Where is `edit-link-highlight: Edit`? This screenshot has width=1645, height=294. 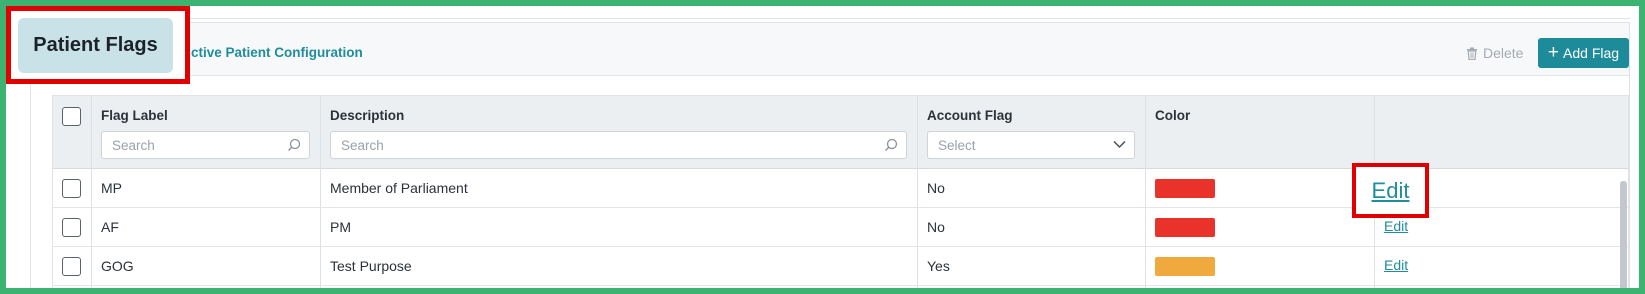 edit-link-highlight: Edit is located at coordinates (1390, 190).